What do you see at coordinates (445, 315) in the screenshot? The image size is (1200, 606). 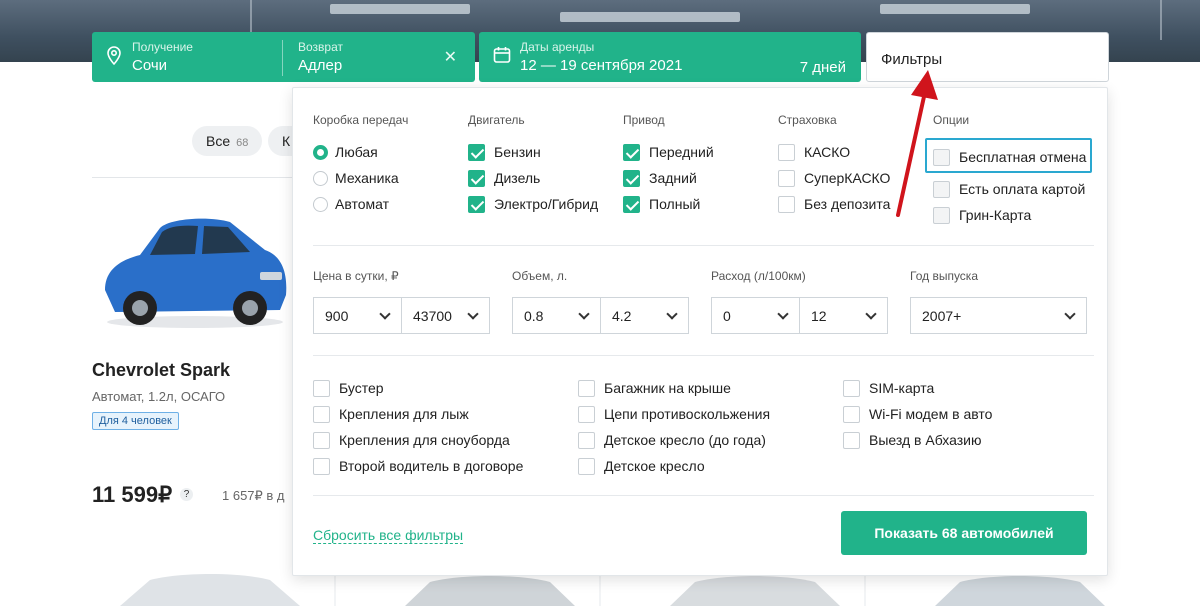 I see `price-to-select: 43700` at bounding box center [445, 315].